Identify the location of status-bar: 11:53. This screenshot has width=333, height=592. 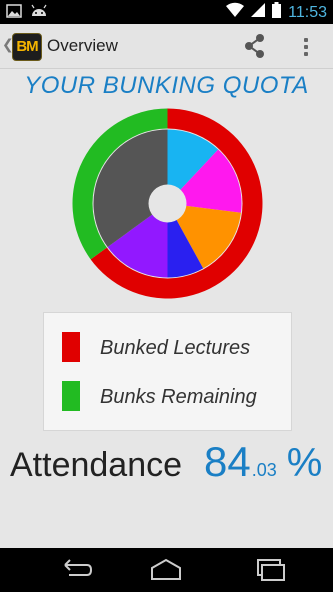
(166, 12).